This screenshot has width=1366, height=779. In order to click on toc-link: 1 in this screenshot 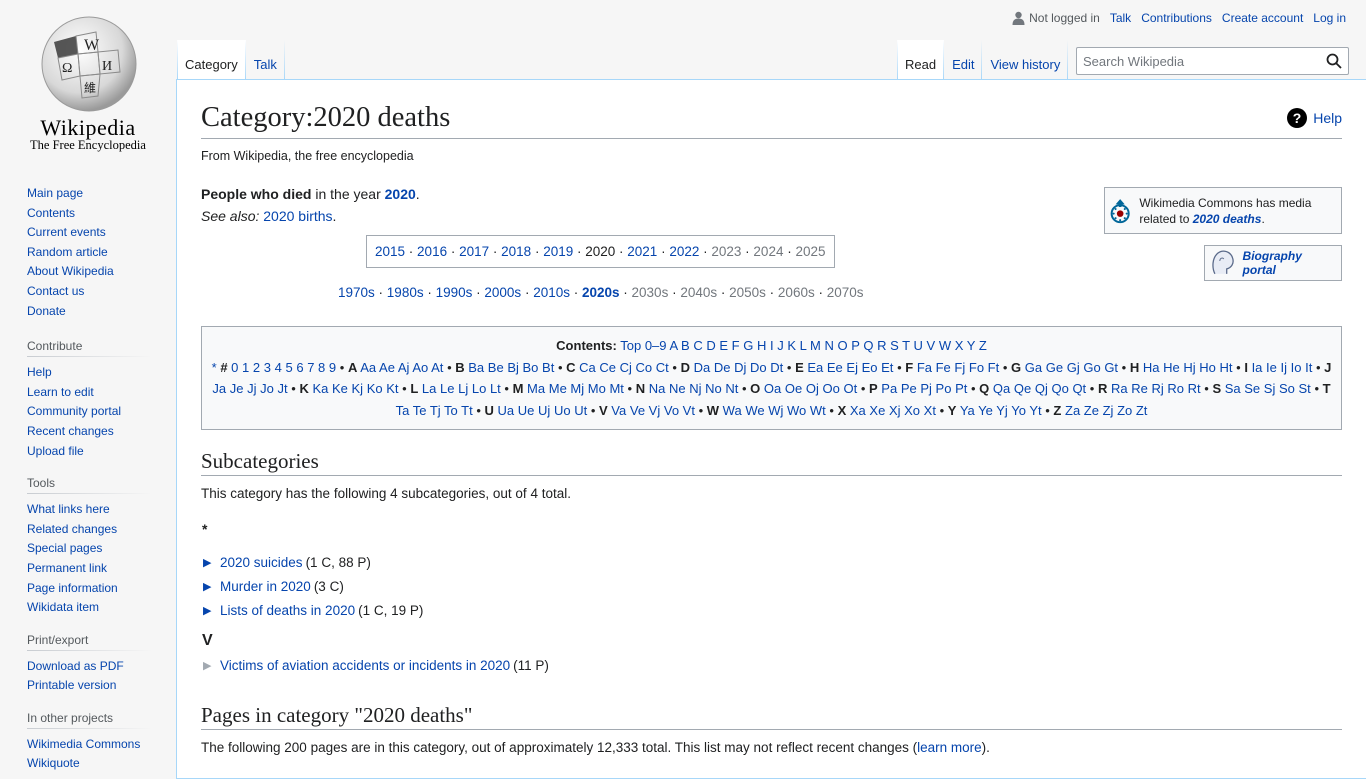, I will do `click(245, 367)`.